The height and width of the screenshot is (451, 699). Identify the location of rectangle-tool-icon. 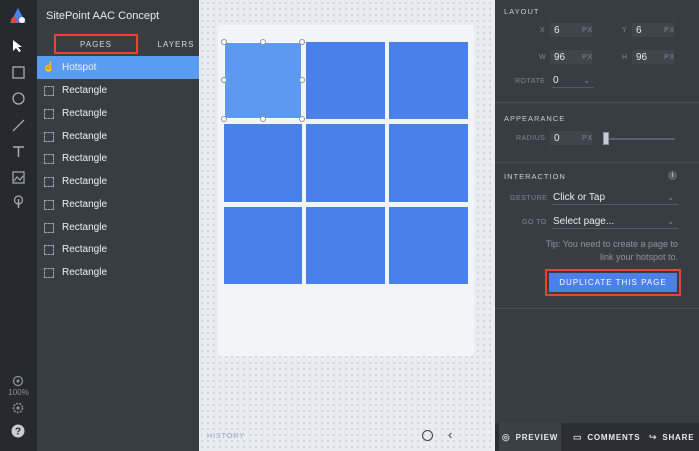
(18, 72).